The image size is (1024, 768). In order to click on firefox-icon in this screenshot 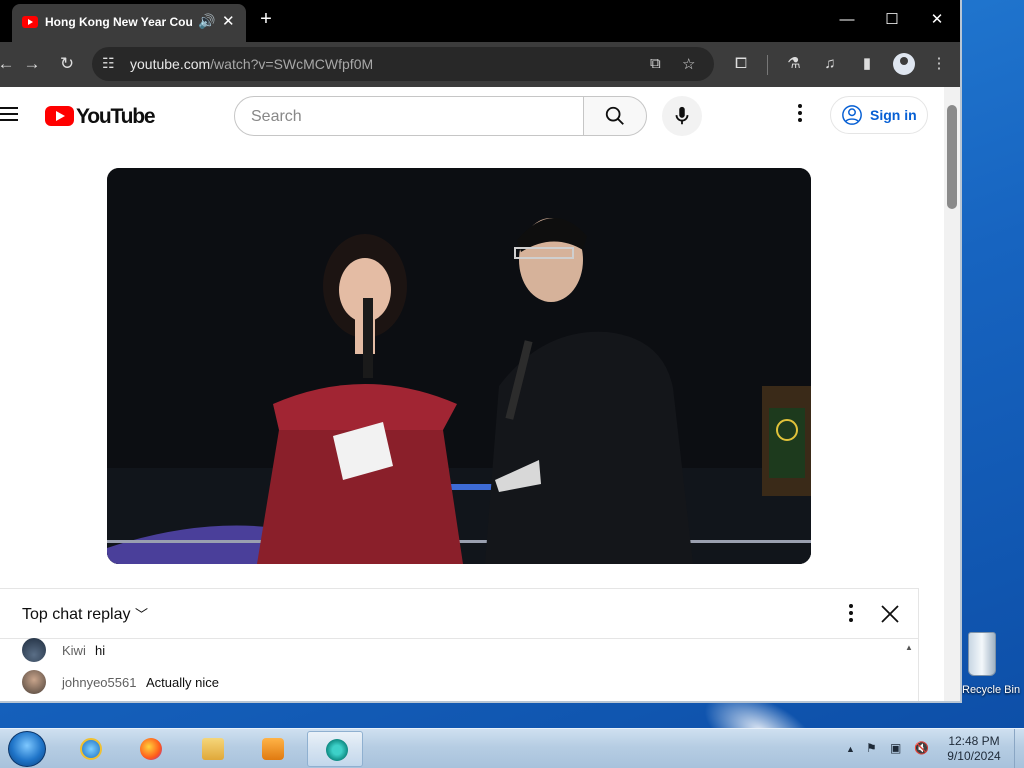, I will do `click(151, 749)`.